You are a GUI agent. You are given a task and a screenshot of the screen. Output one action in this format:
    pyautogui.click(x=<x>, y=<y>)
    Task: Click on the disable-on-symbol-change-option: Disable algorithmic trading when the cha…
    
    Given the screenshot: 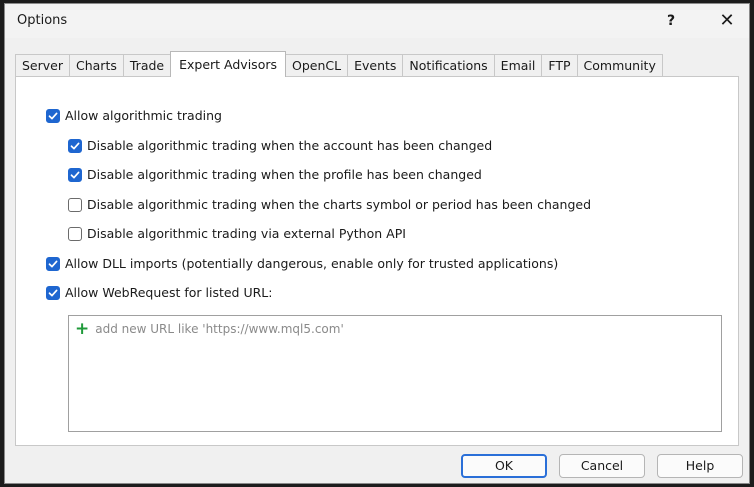 What is the action you would take?
    pyautogui.click(x=329, y=204)
    